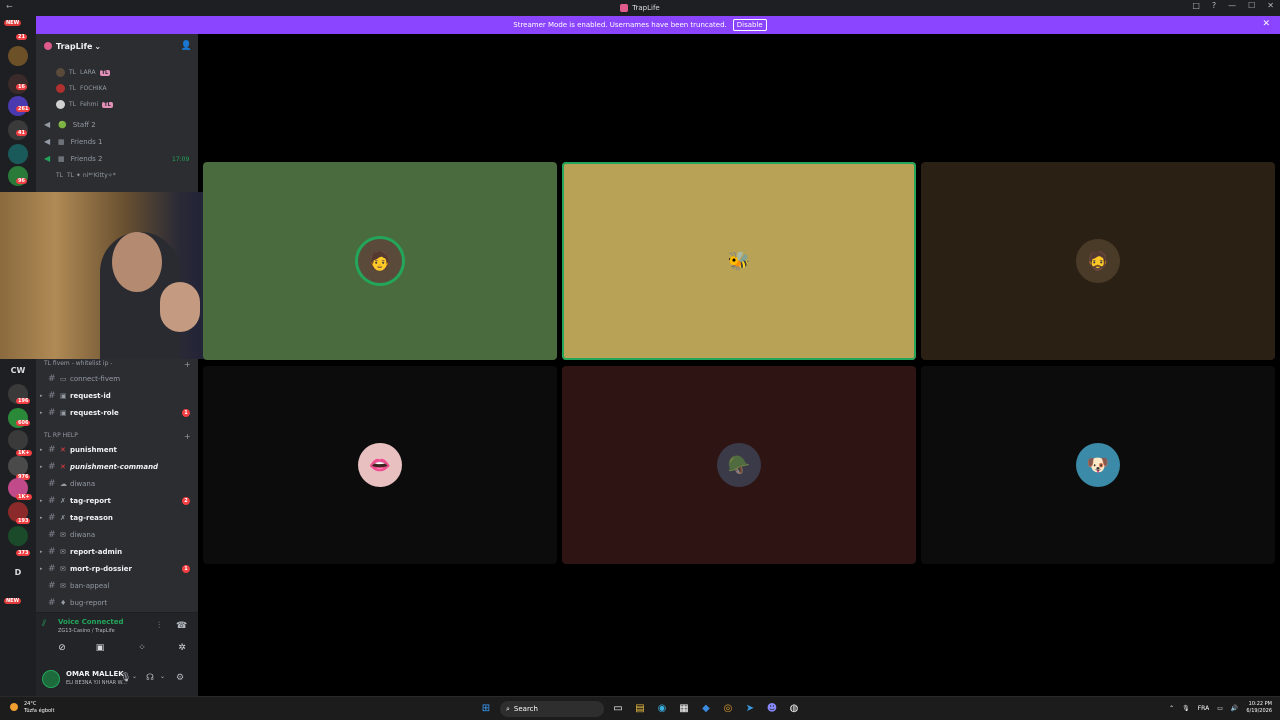 The height and width of the screenshot is (720, 1280). I want to click on volume-icon: 🔊, so click(1234, 708).